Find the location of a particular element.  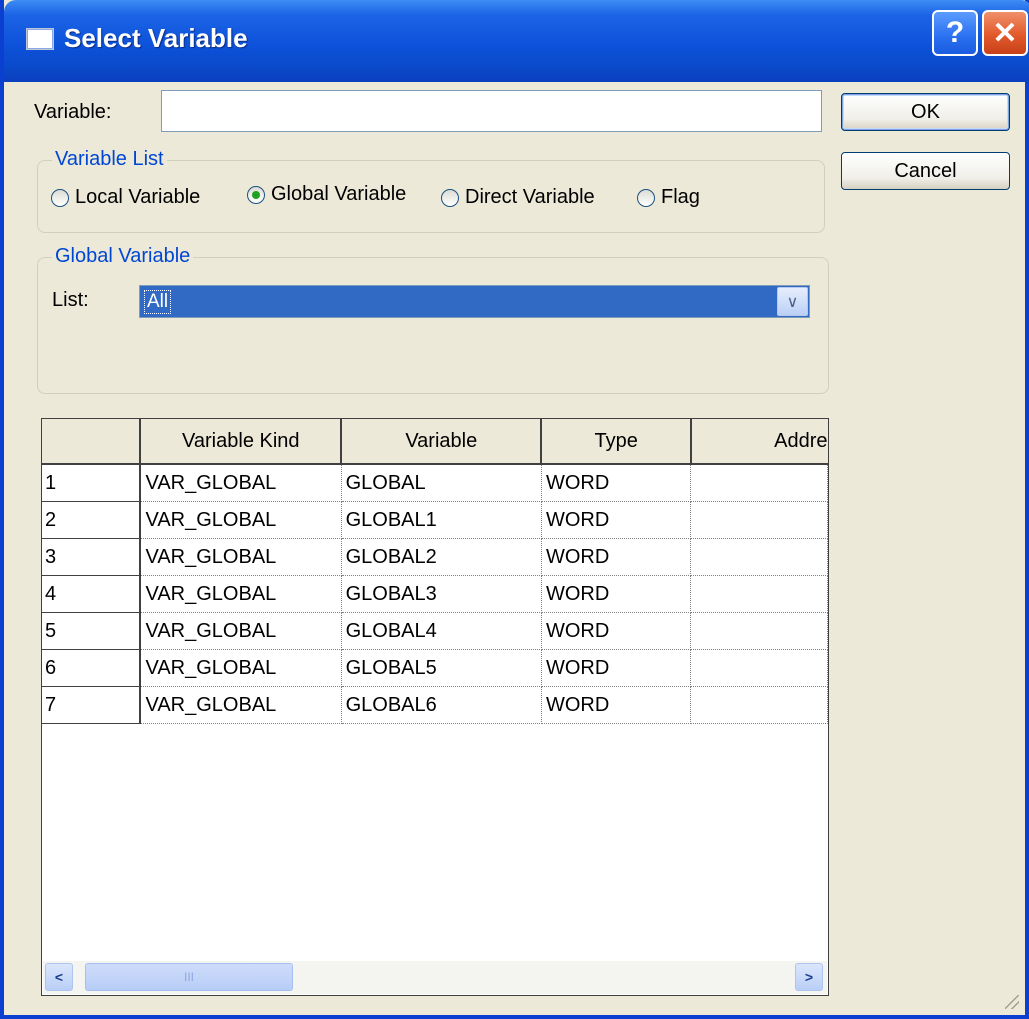

chevron-down-icon: ∨ is located at coordinates (792, 302).